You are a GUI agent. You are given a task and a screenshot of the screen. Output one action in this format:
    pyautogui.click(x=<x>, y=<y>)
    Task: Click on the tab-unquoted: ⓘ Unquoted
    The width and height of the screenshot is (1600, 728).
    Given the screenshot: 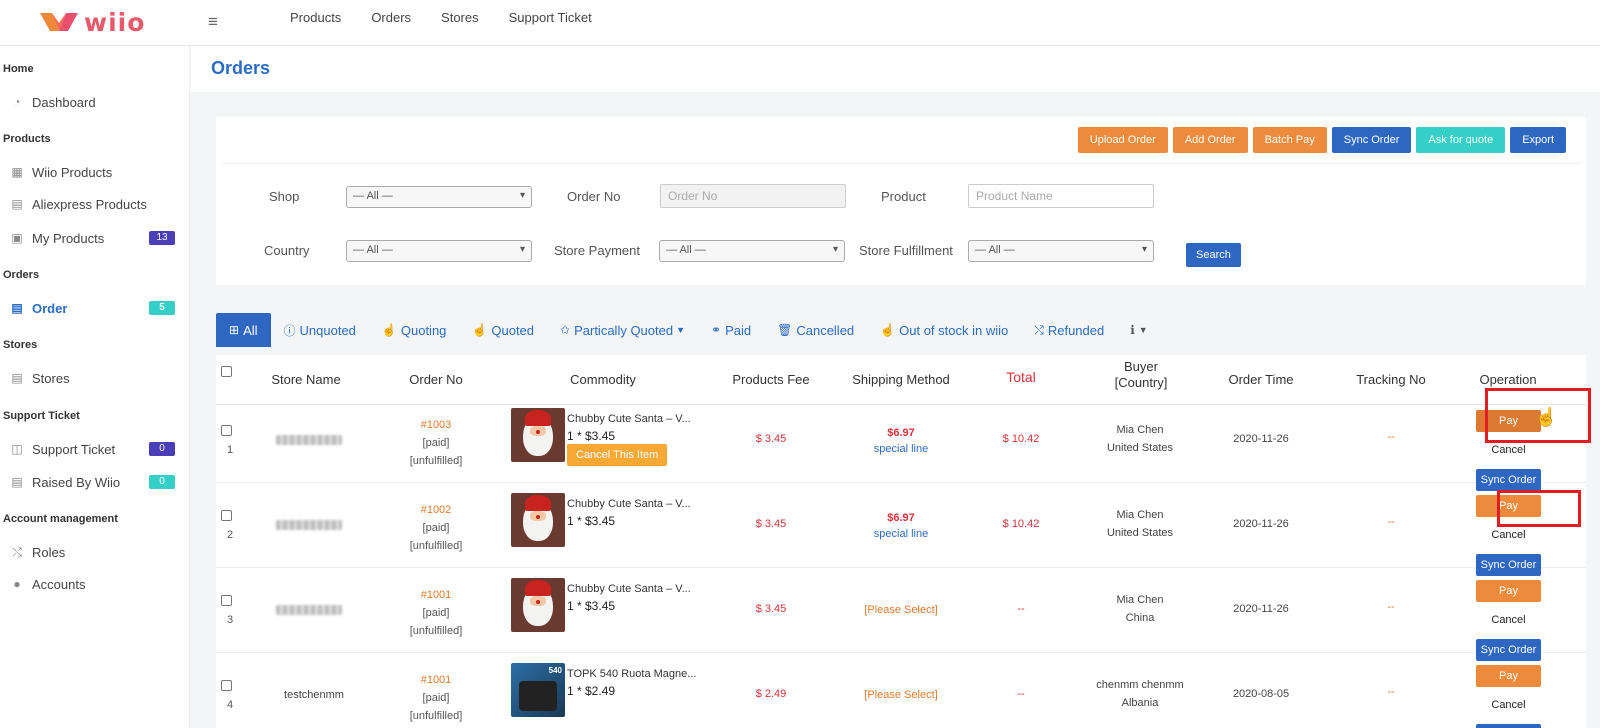 What is the action you would take?
    pyautogui.click(x=320, y=330)
    